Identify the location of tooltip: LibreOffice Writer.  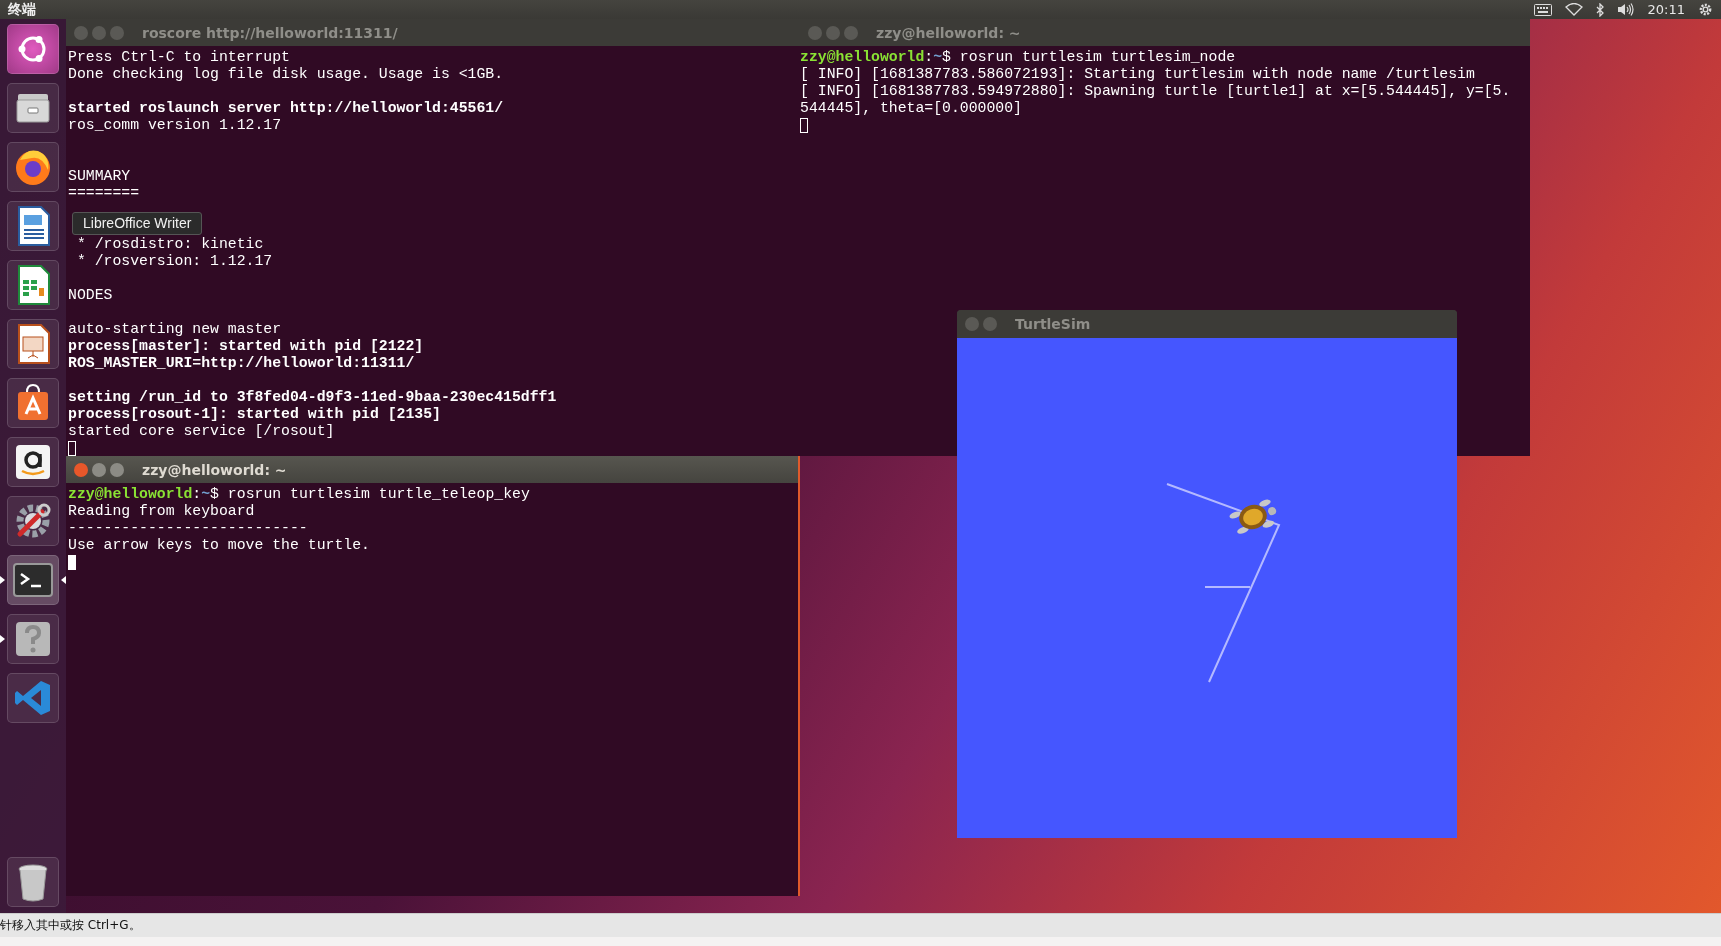
(137, 223).